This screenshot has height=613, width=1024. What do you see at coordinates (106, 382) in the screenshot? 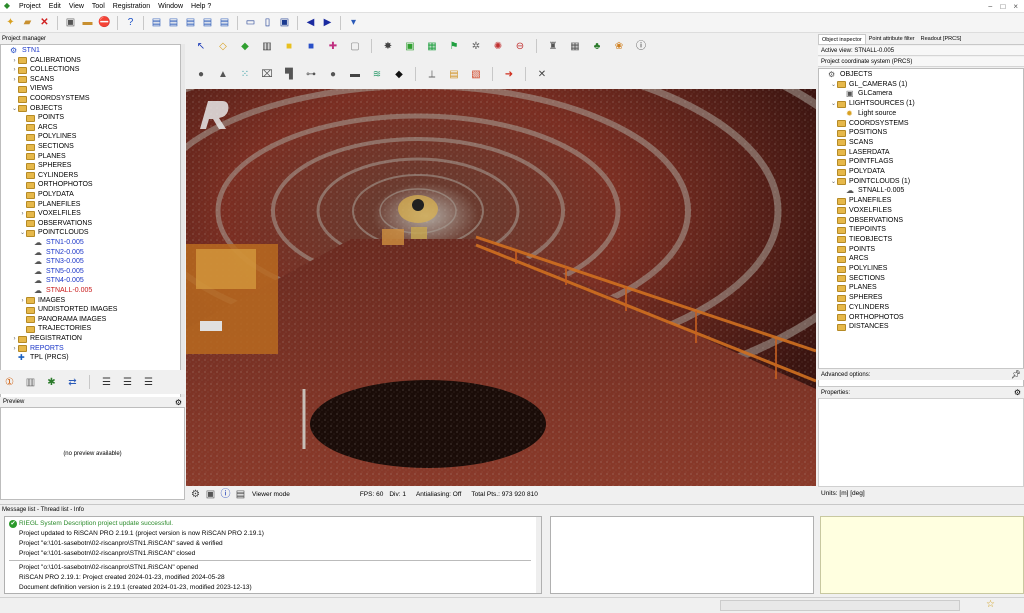
I see `align-left-icon: ☰` at bounding box center [106, 382].